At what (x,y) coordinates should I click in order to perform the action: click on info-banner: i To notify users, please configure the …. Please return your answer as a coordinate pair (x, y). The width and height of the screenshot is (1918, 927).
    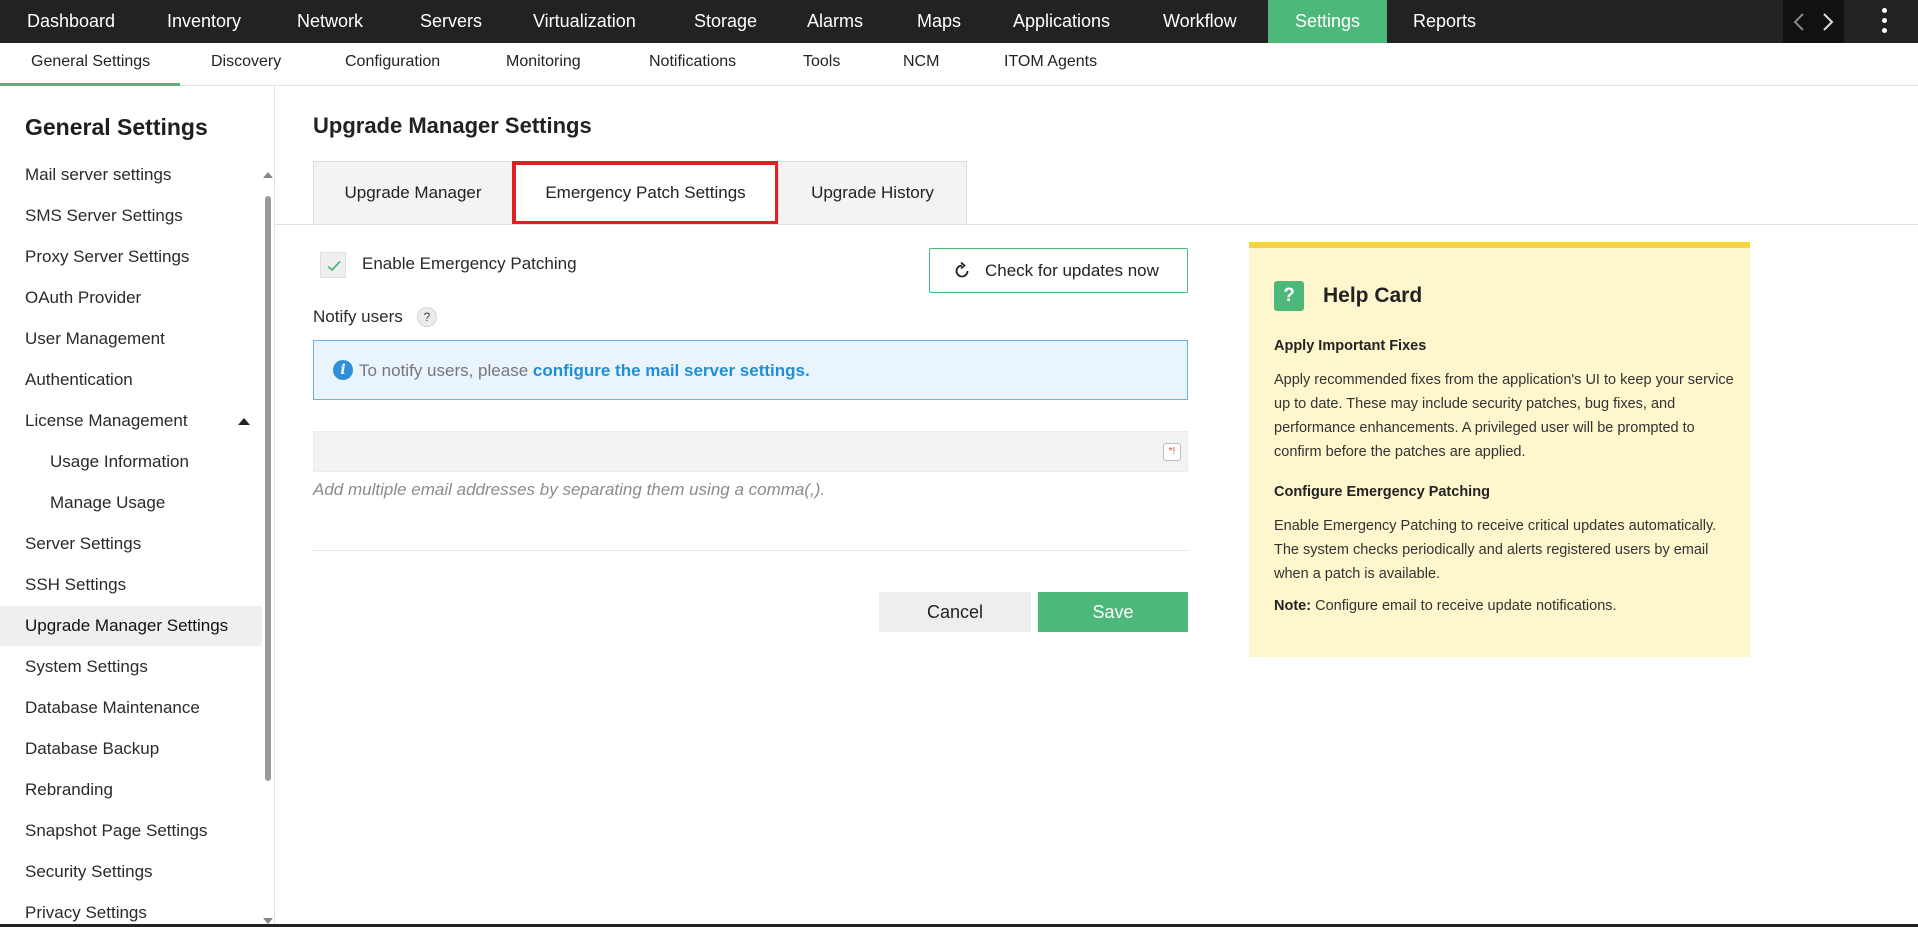
    Looking at the image, I should click on (750, 370).